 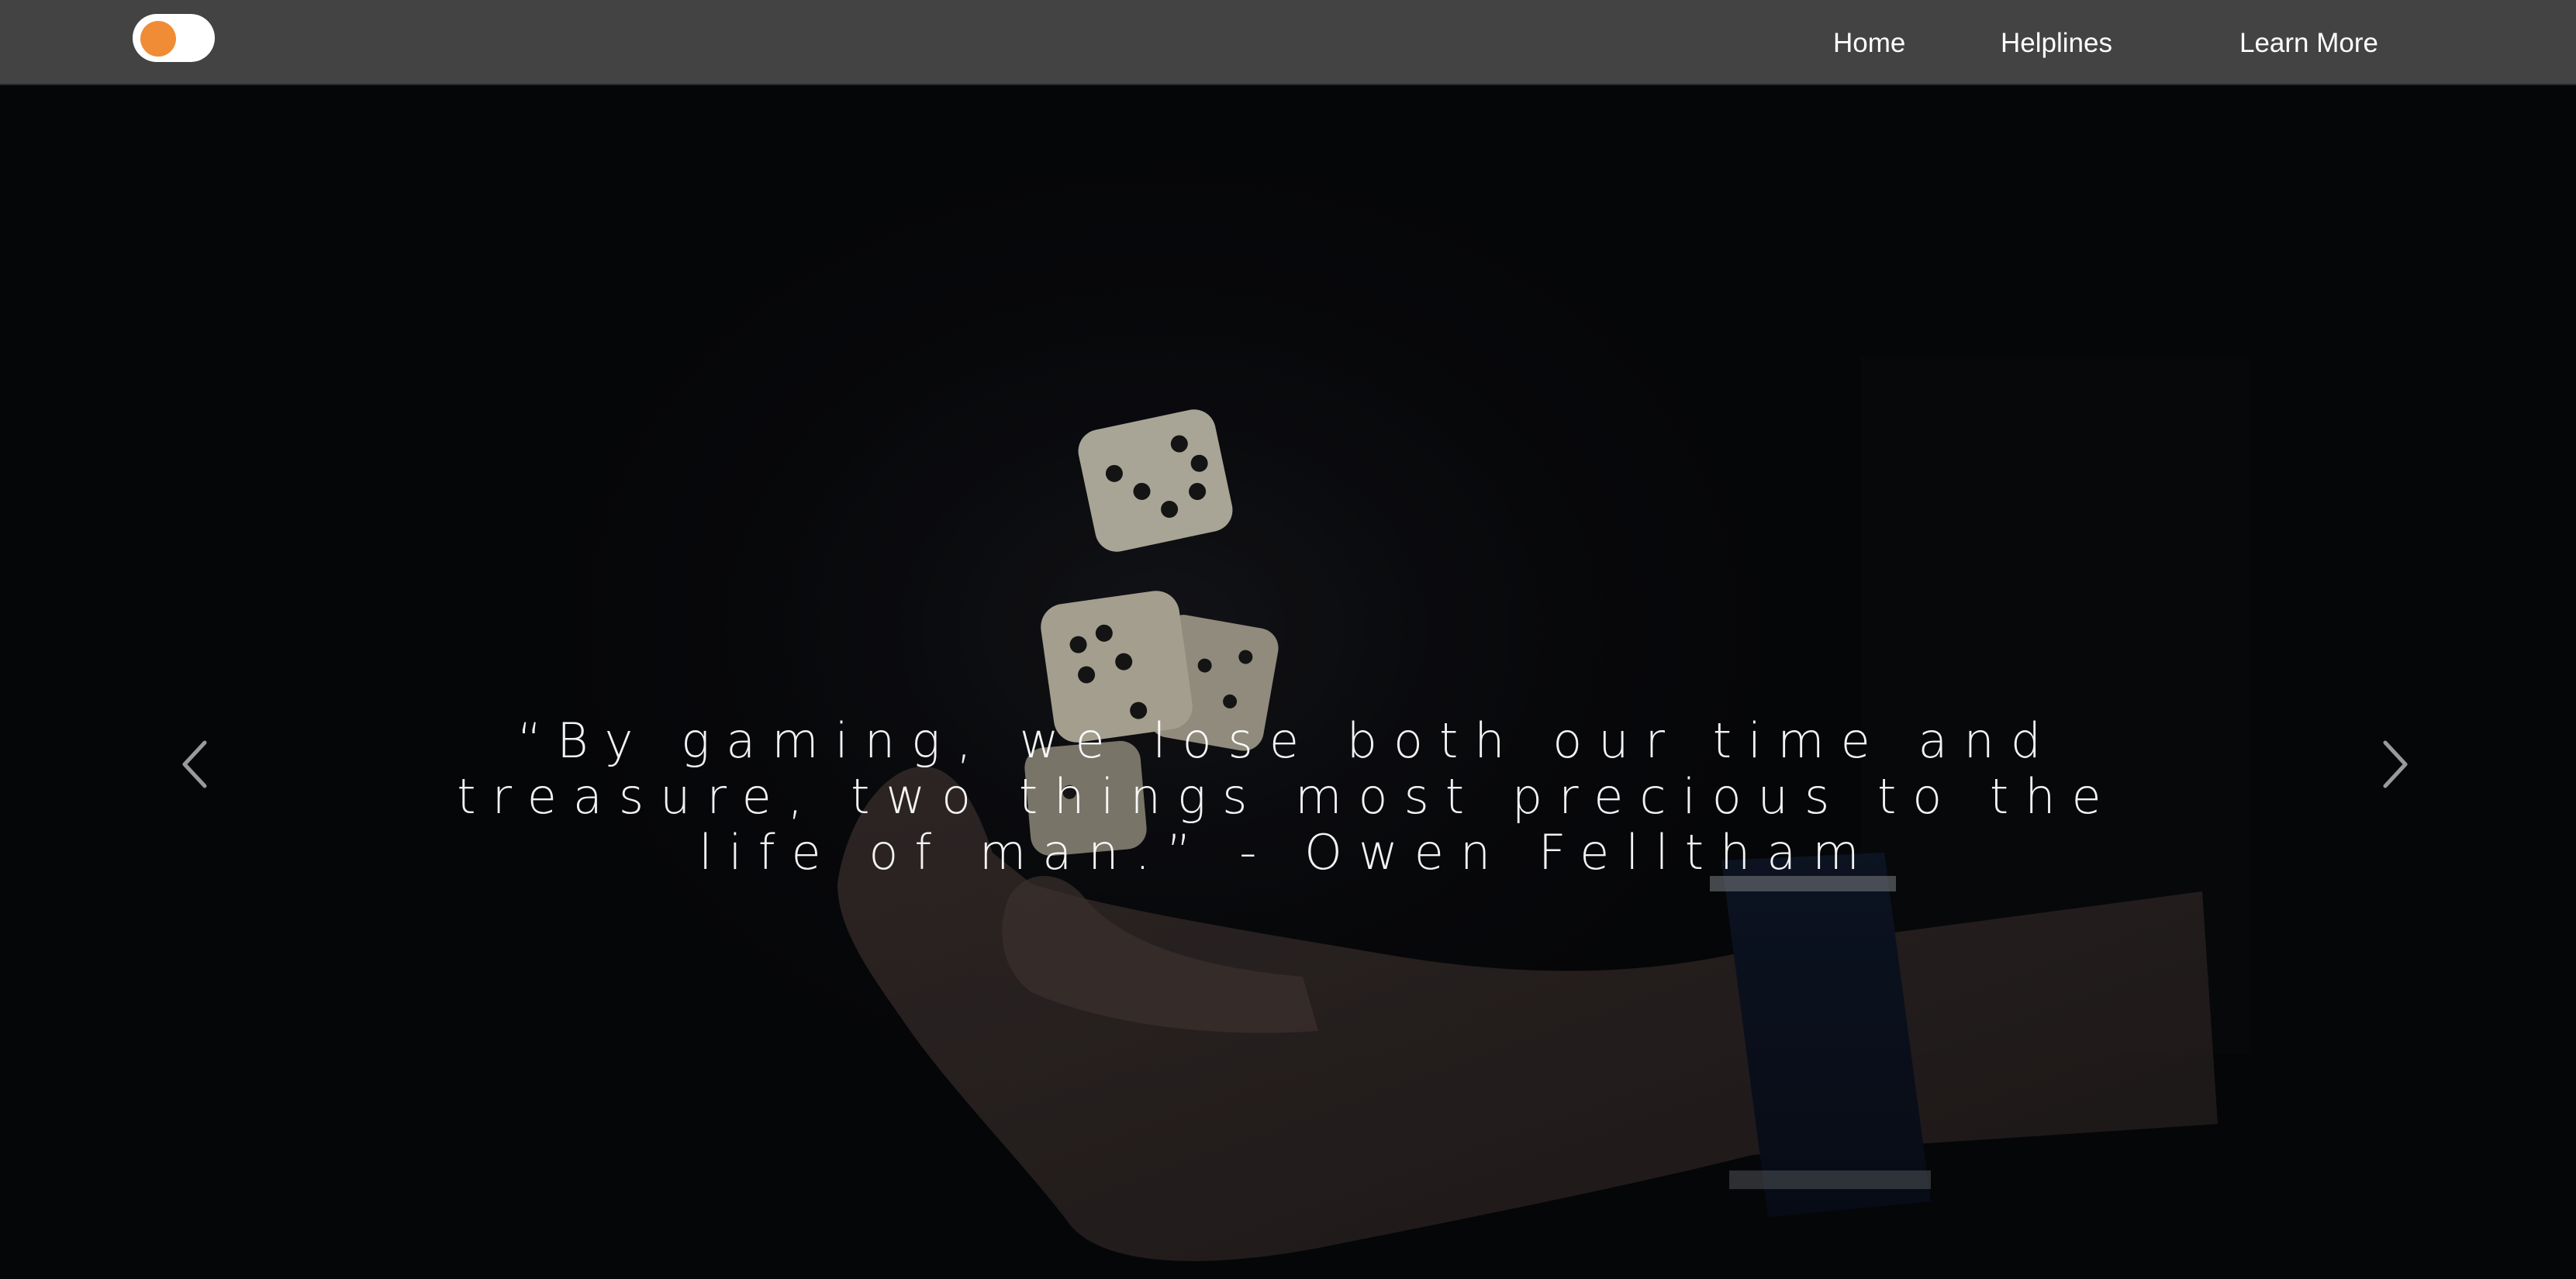 What do you see at coordinates (158, 39) in the screenshot?
I see `toggle-knob` at bounding box center [158, 39].